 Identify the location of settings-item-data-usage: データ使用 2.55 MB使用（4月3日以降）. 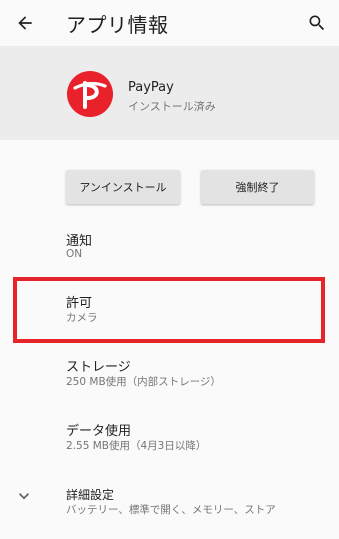
(169, 437).